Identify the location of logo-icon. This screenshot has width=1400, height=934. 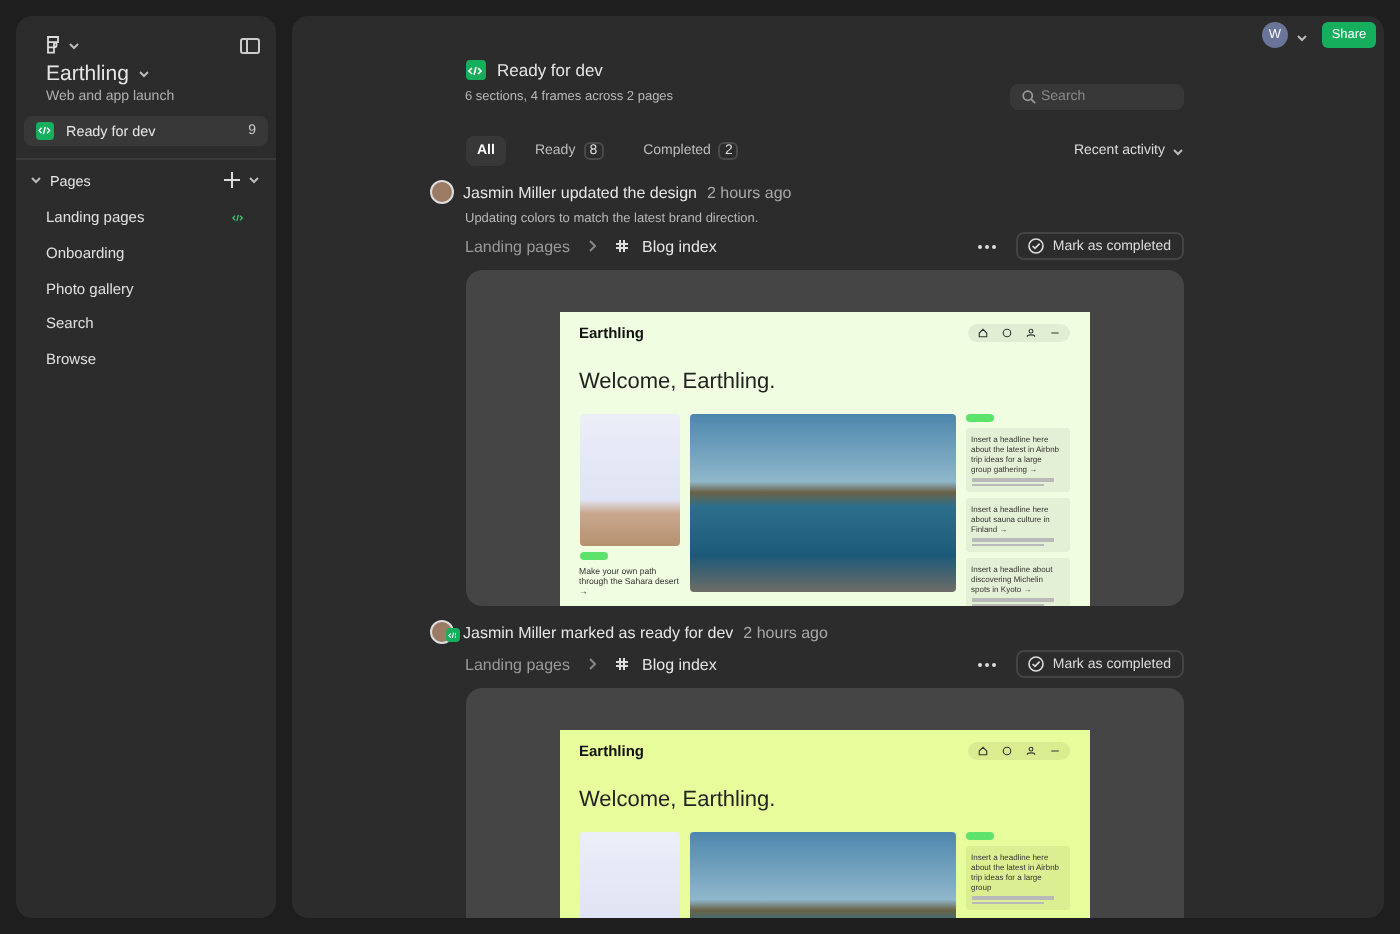
(53, 45).